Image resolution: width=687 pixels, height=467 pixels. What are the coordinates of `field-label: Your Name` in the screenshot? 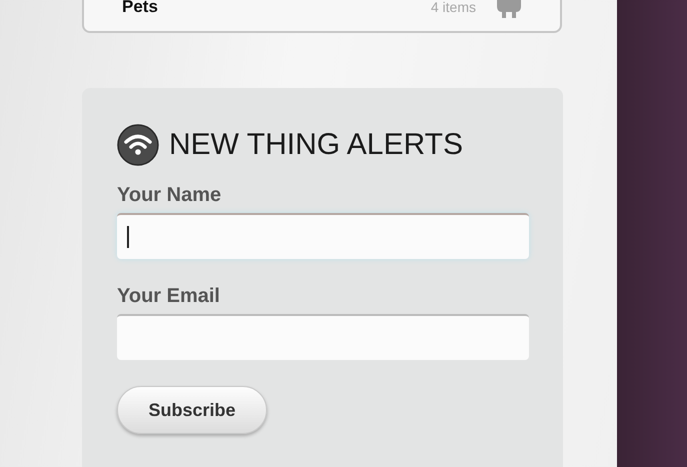 It's located at (169, 195).